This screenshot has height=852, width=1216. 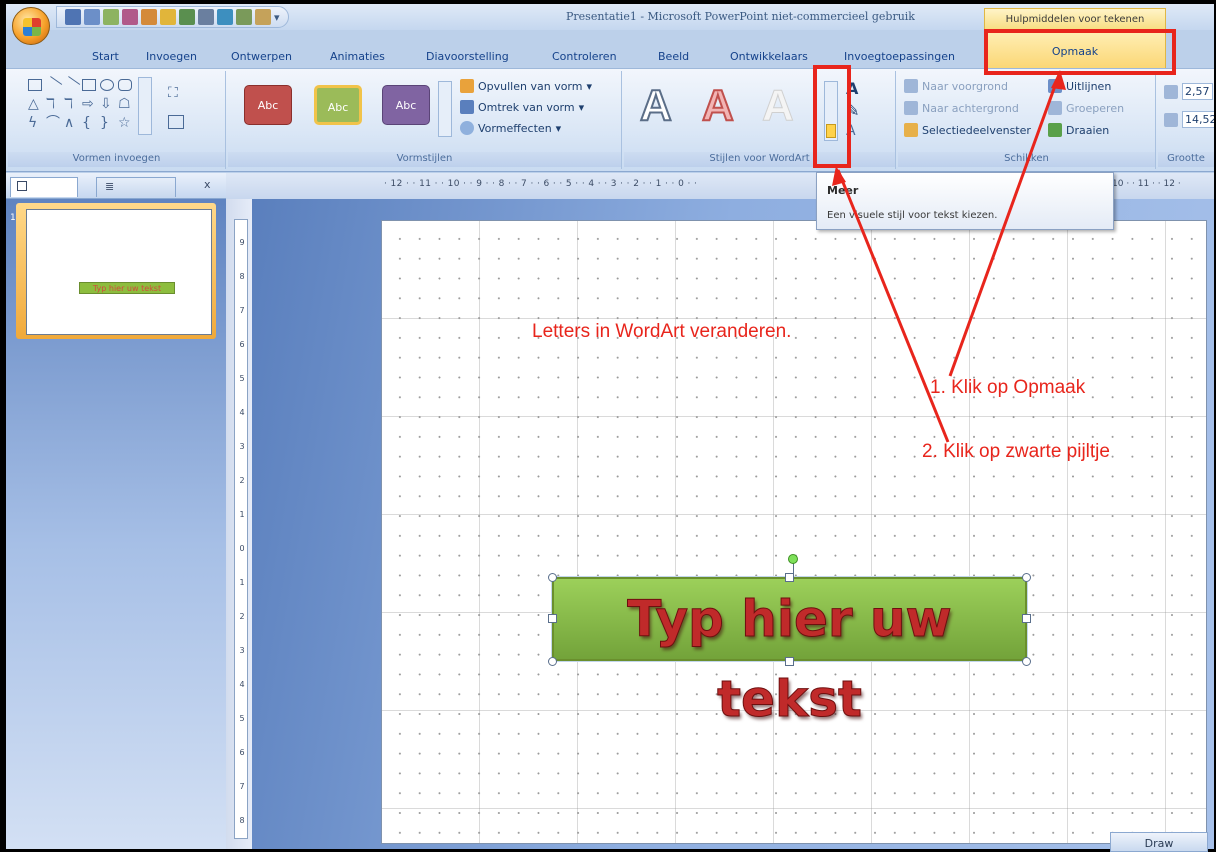 I want to click on vertical-ruler-tick: 5, so click(x=242, y=718).